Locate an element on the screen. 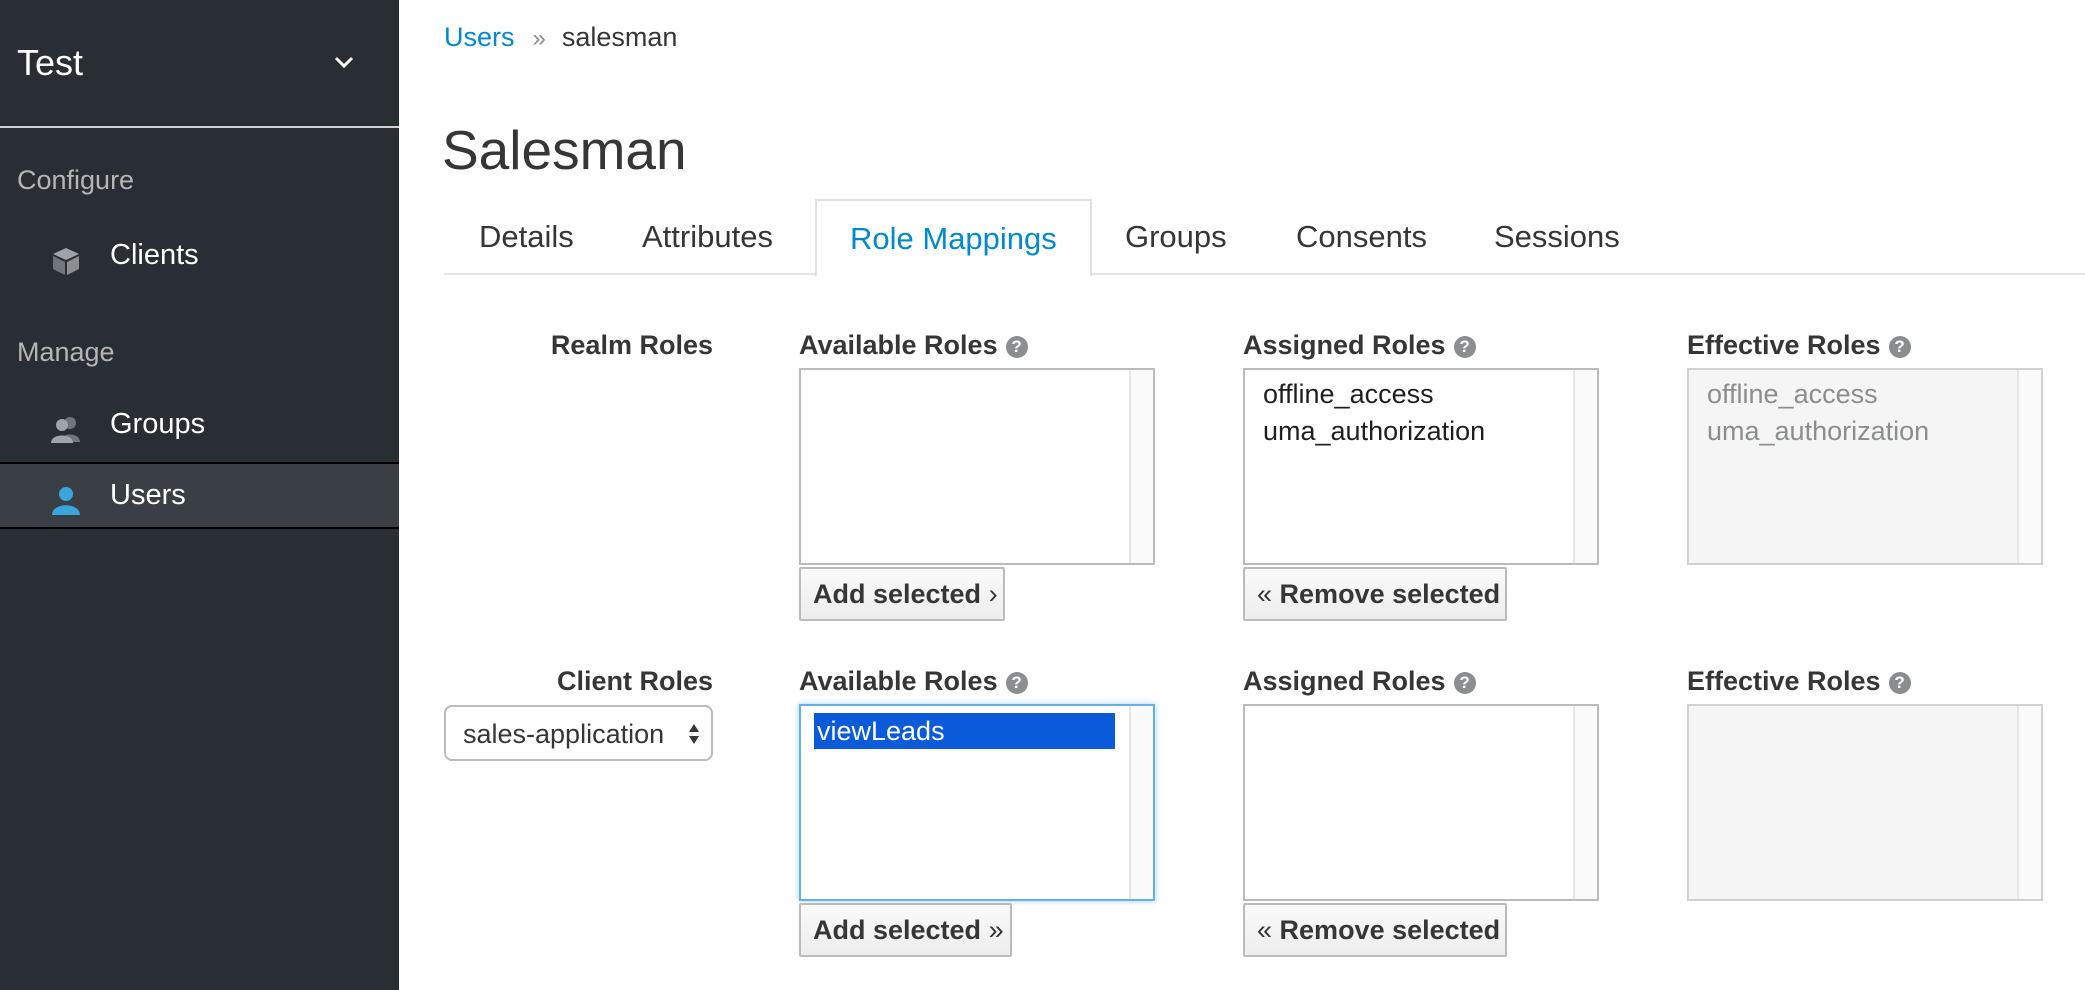 This screenshot has width=2085, height=990. sidebar-item-label: Clients is located at coordinates (154, 255).